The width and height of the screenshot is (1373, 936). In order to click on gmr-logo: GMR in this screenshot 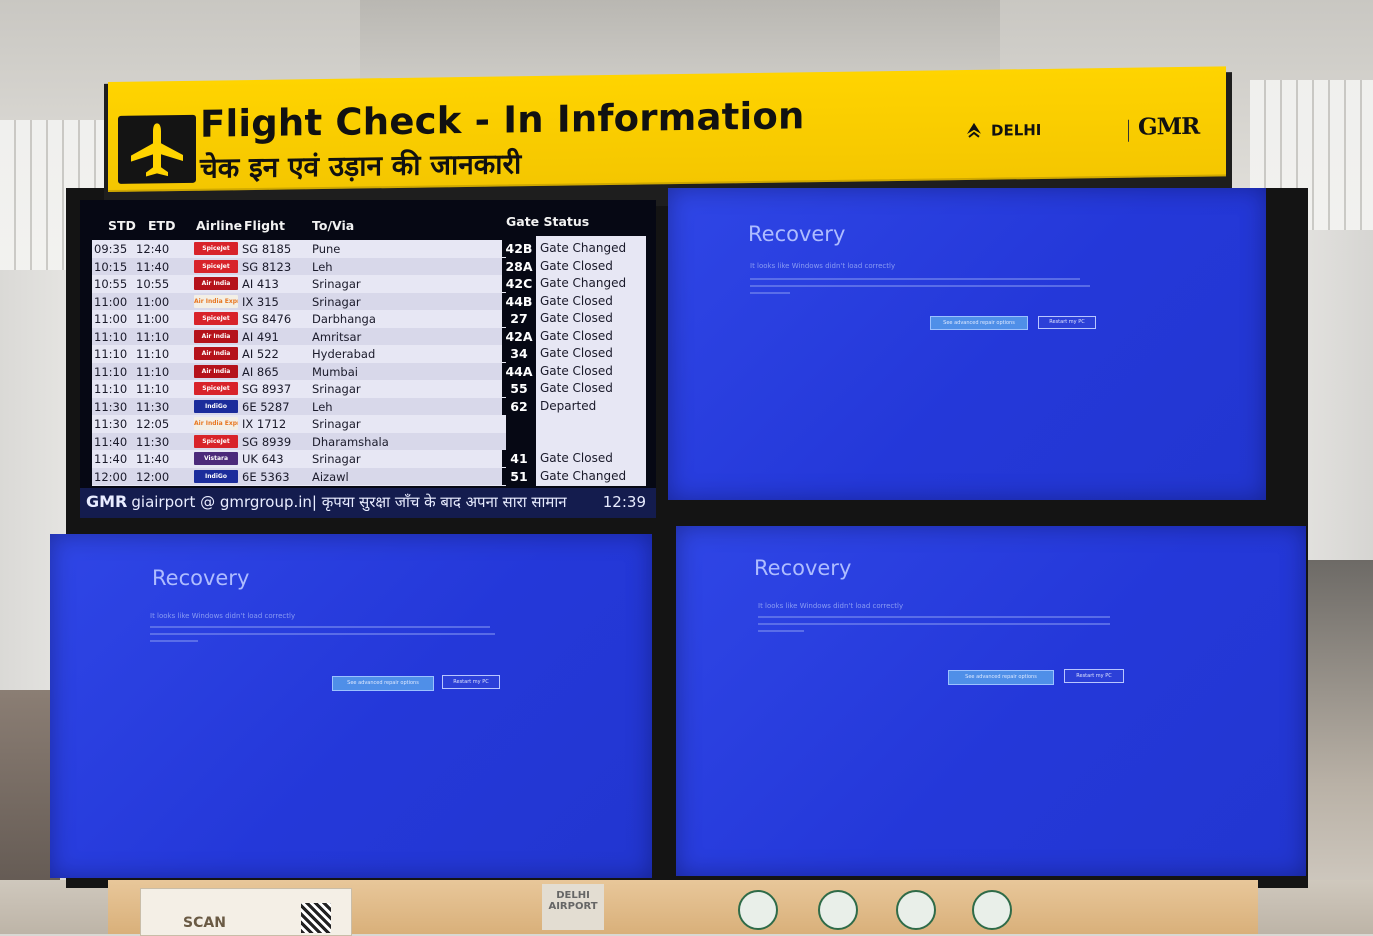, I will do `click(1169, 126)`.